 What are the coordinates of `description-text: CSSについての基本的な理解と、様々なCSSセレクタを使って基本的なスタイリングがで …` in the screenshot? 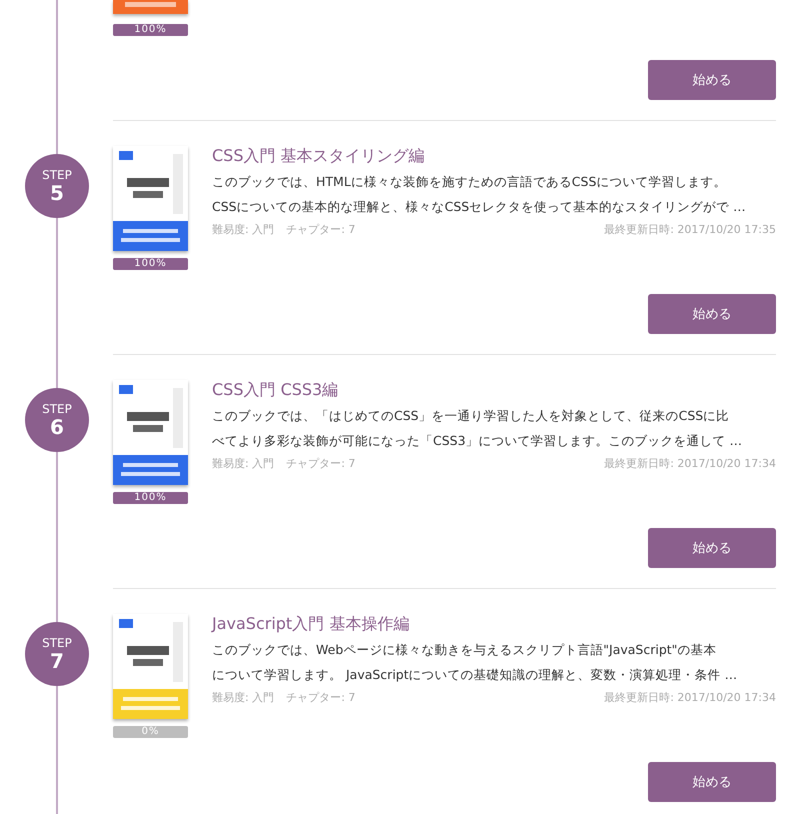 It's located at (479, 207).